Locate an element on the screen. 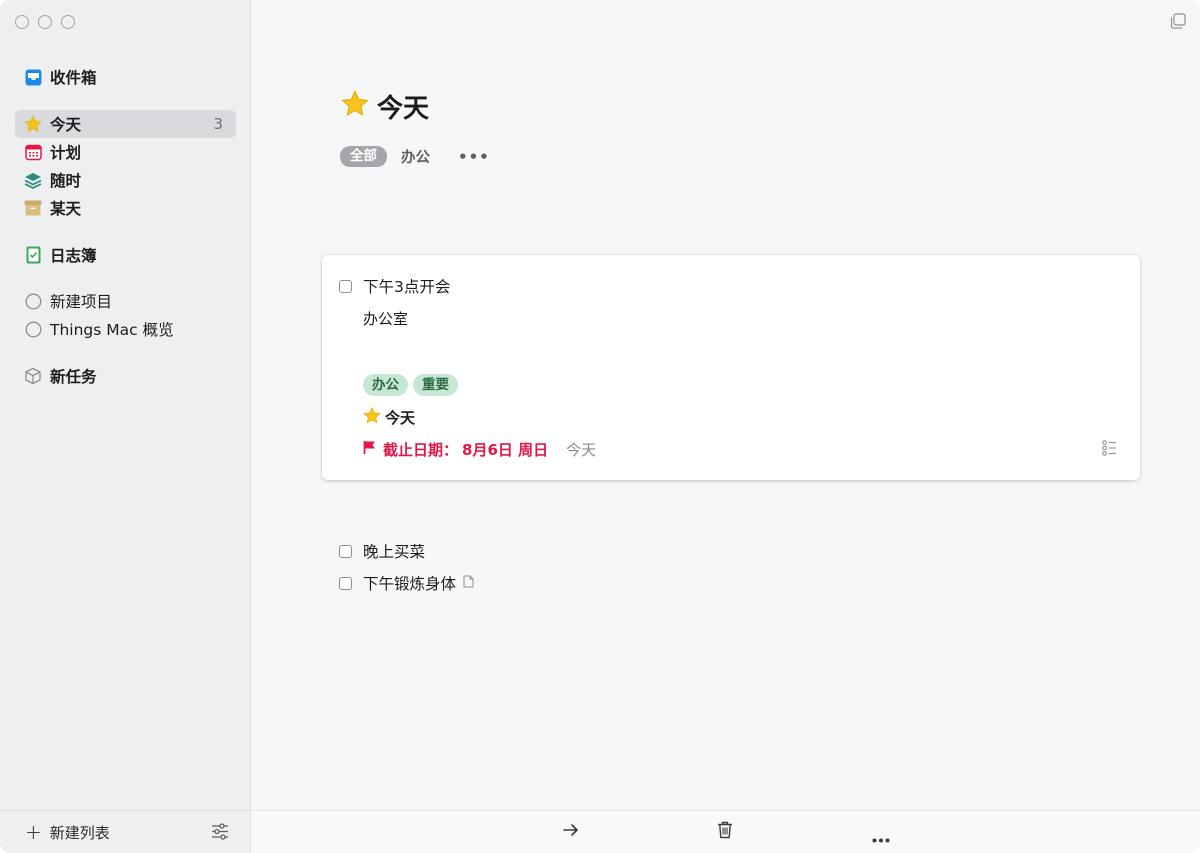  task-notes: 办公室 is located at coordinates (385, 318).